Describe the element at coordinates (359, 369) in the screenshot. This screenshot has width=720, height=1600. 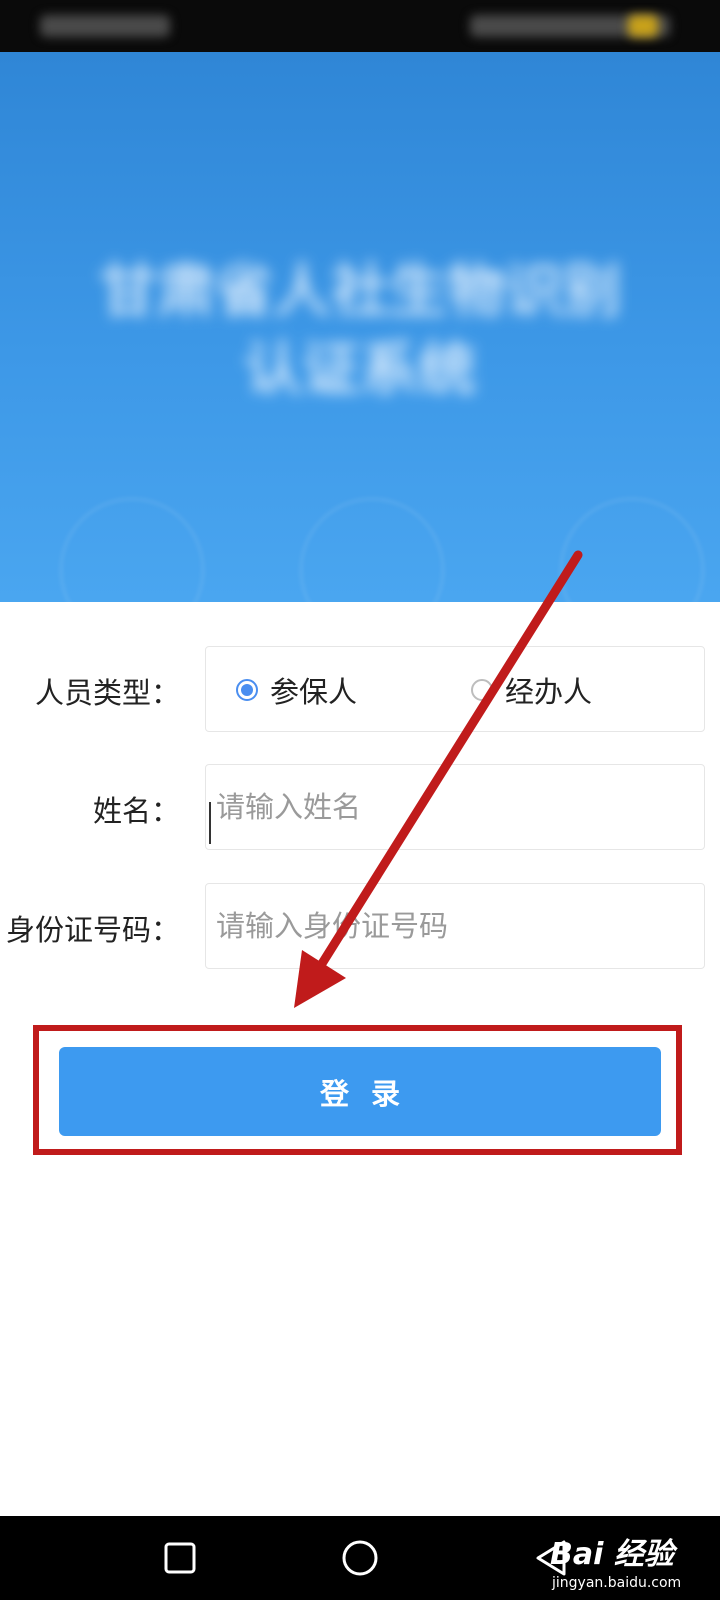
I see `app-title-line2: 认证系统` at that location.